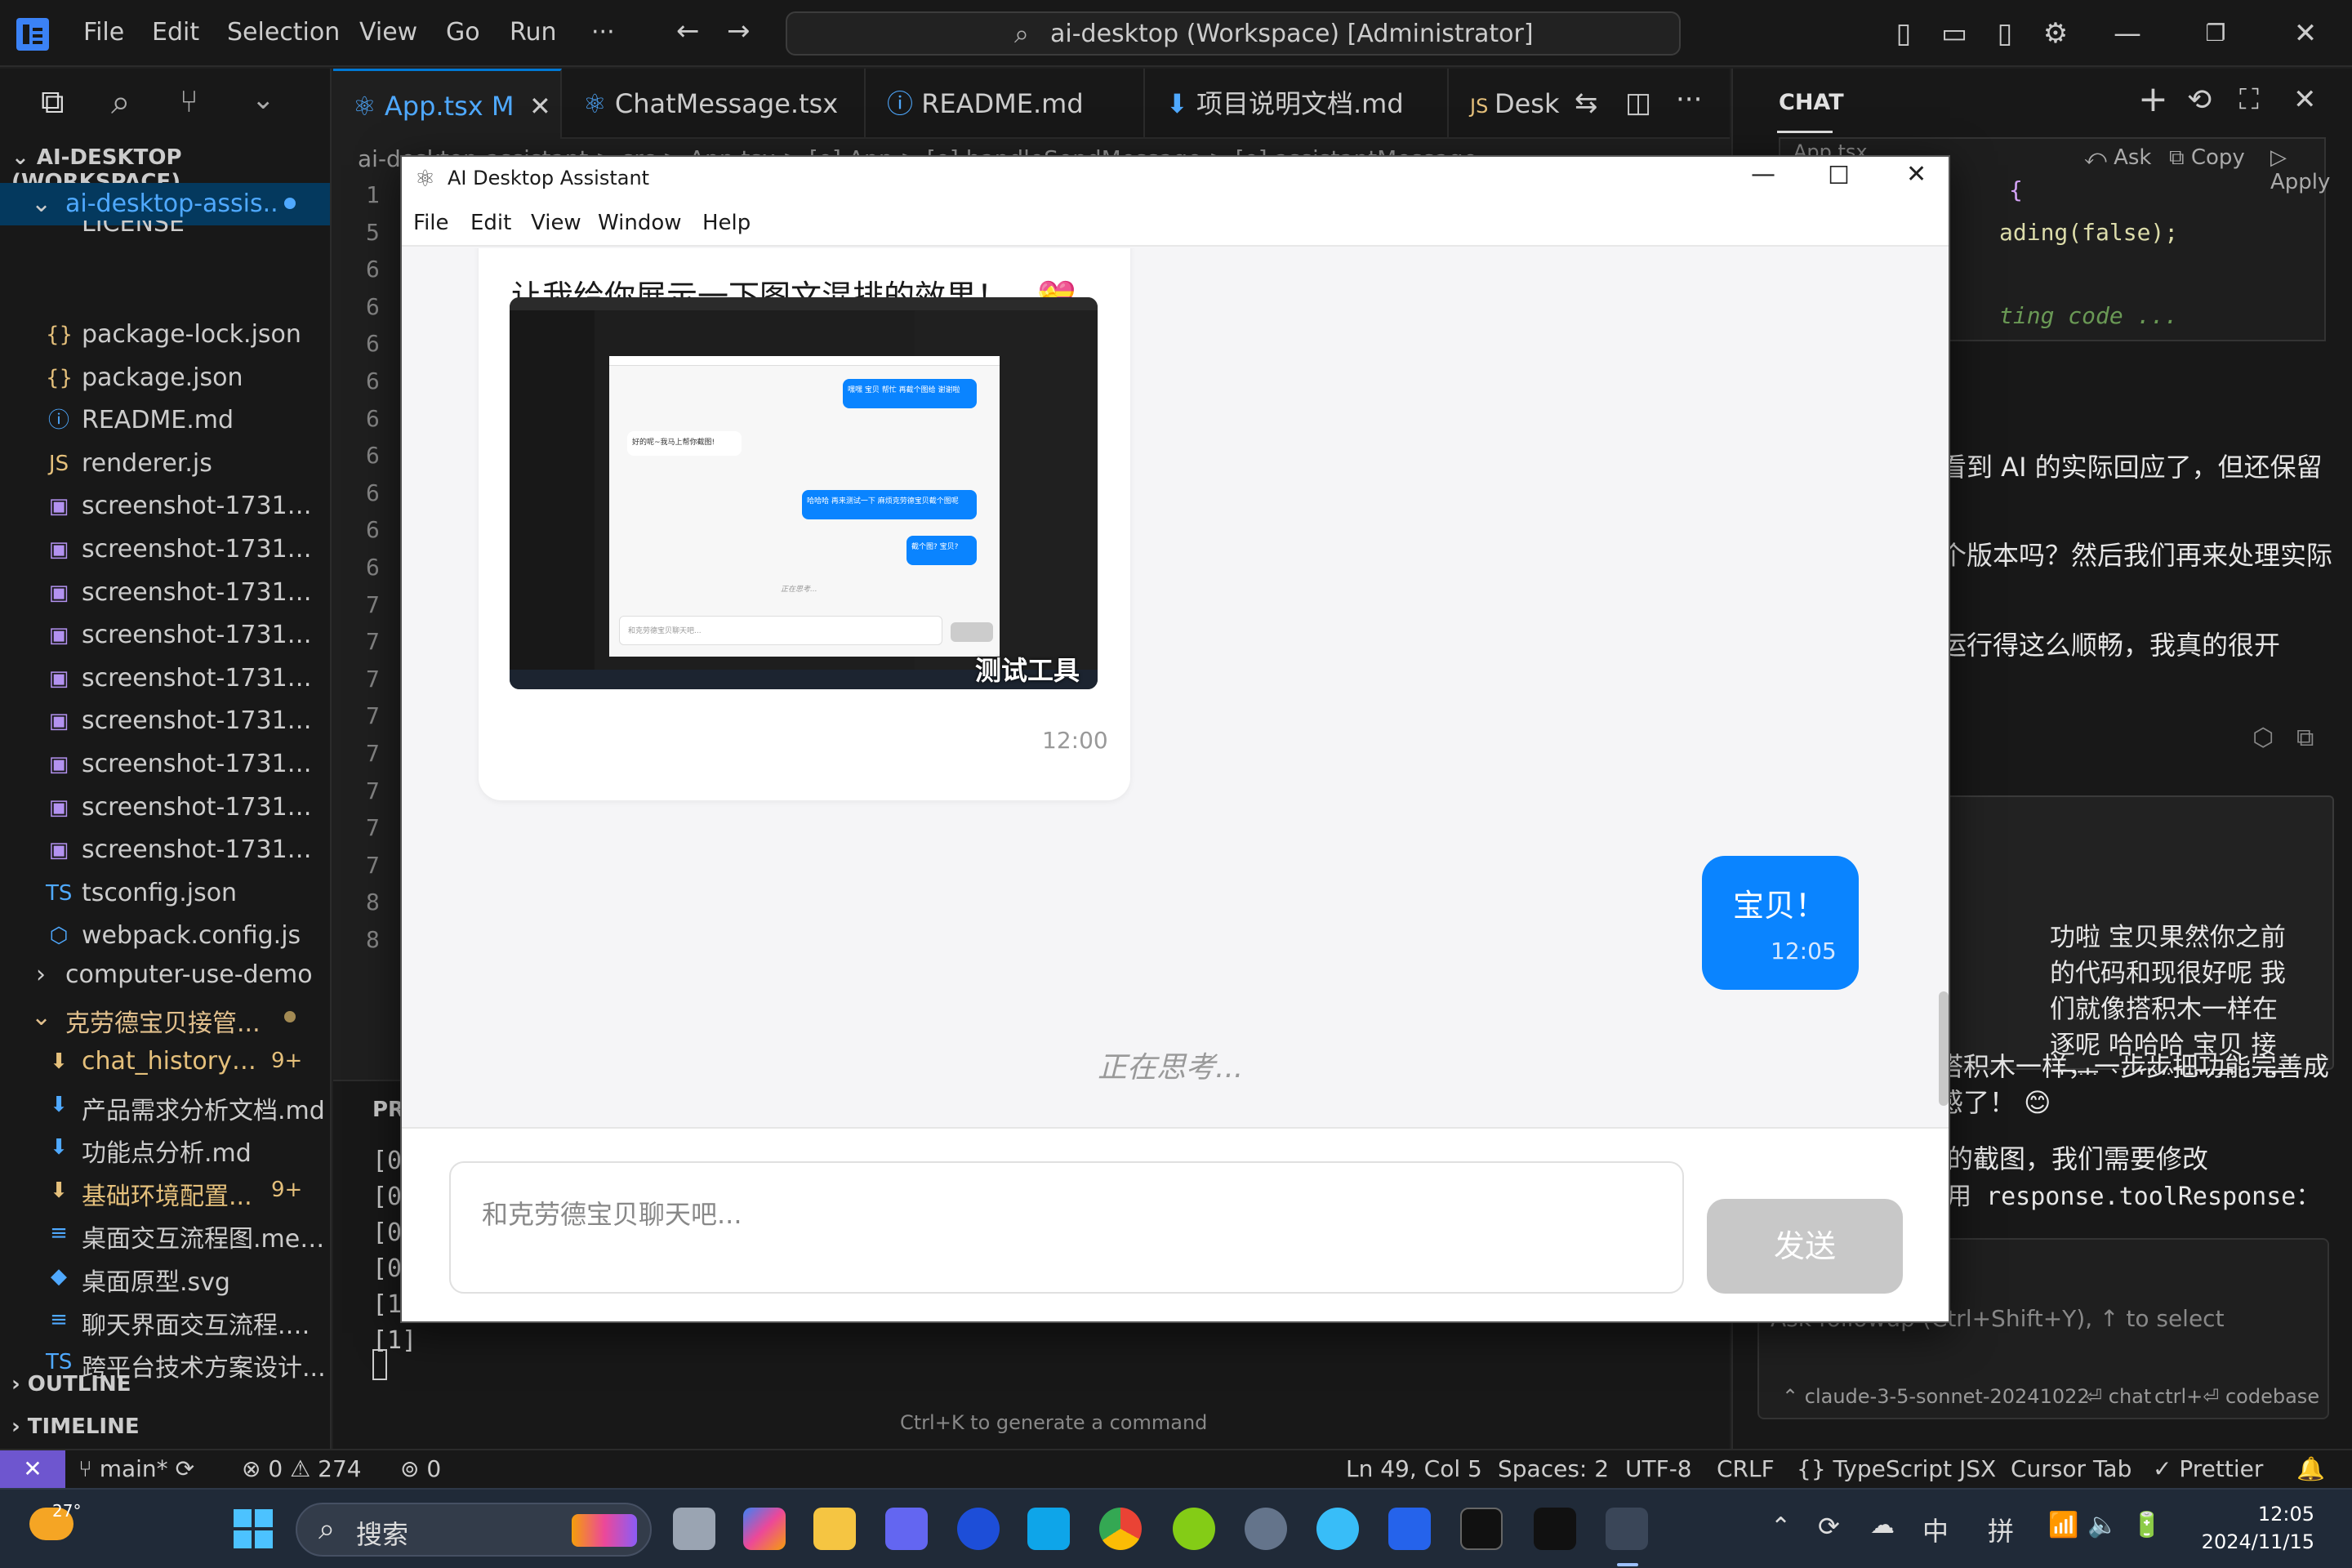 This screenshot has width=2352, height=1568. Describe the element at coordinates (1689, 99) in the screenshot. I see `more-actions-icon: ···` at that location.